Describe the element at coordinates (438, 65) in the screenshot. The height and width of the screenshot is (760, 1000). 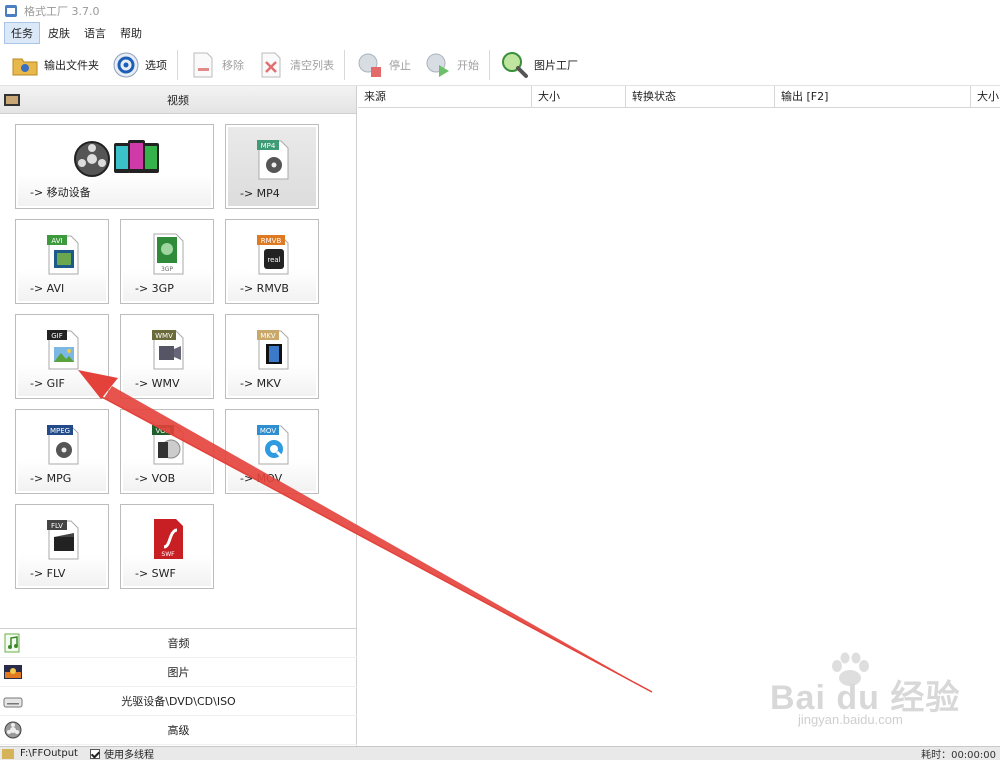
I see `start-icon` at that location.